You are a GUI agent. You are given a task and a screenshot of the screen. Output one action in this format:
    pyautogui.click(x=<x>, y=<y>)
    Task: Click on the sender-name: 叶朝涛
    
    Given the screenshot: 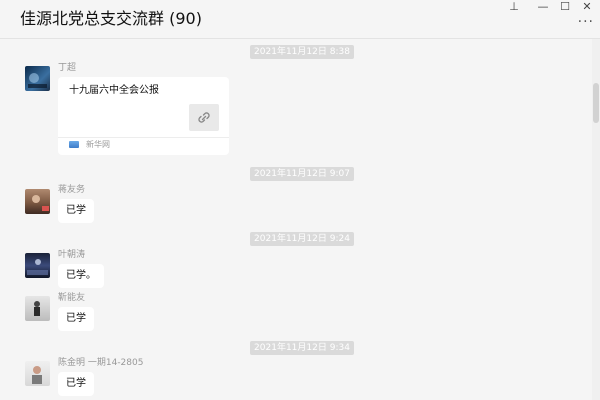 What is the action you would take?
    pyautogui.click(x=72, y=255)
    